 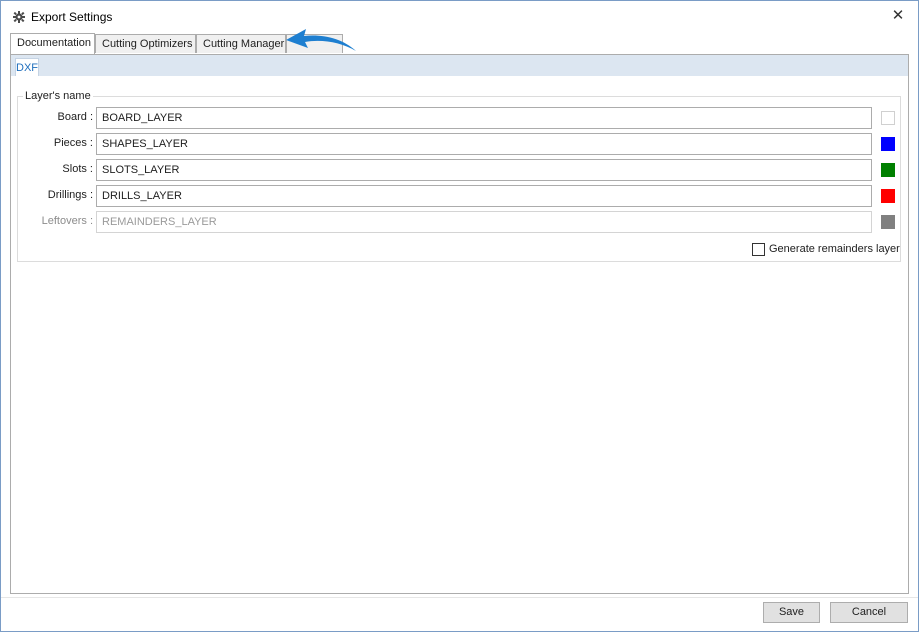 What do you see at coordinates (791, 612) in the screenshot?
I see `save-button: Save` at bounding box center [791, 612].